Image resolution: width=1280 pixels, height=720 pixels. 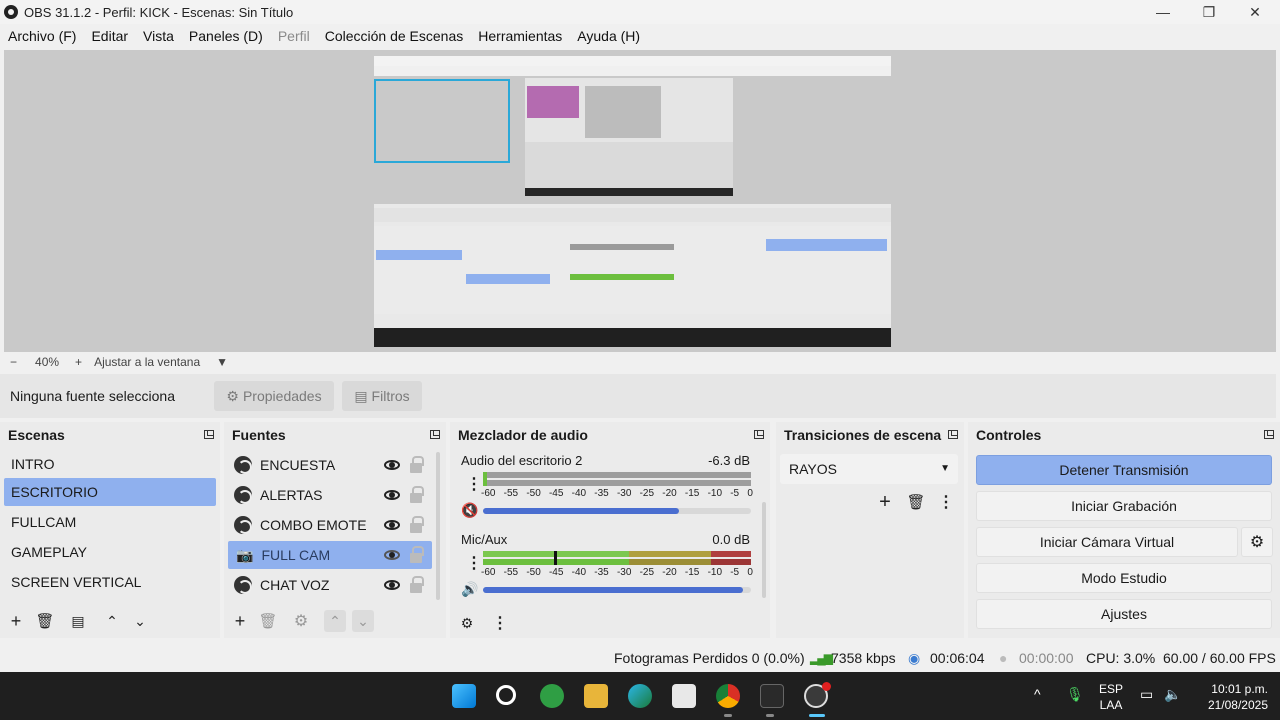 What do you see at coordinates (506, 695) in the screenshot?
I see `search-icon` at bounding box center [506, 695].